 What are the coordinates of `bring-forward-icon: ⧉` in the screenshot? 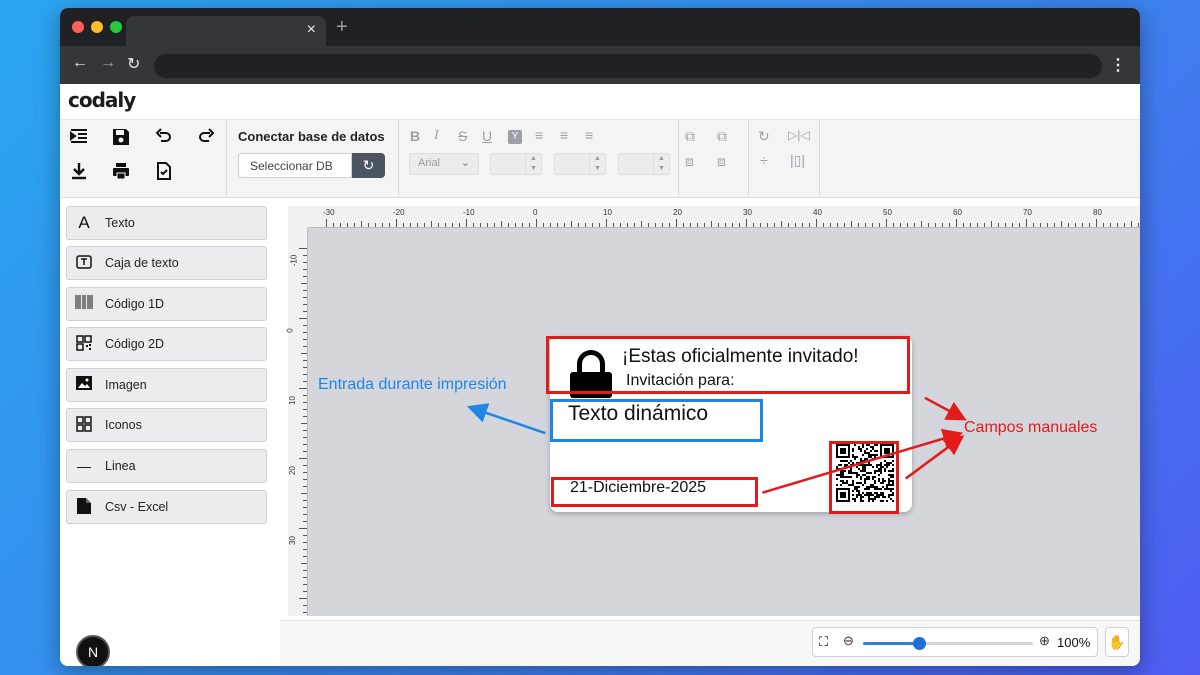 It's located at (690, 136).